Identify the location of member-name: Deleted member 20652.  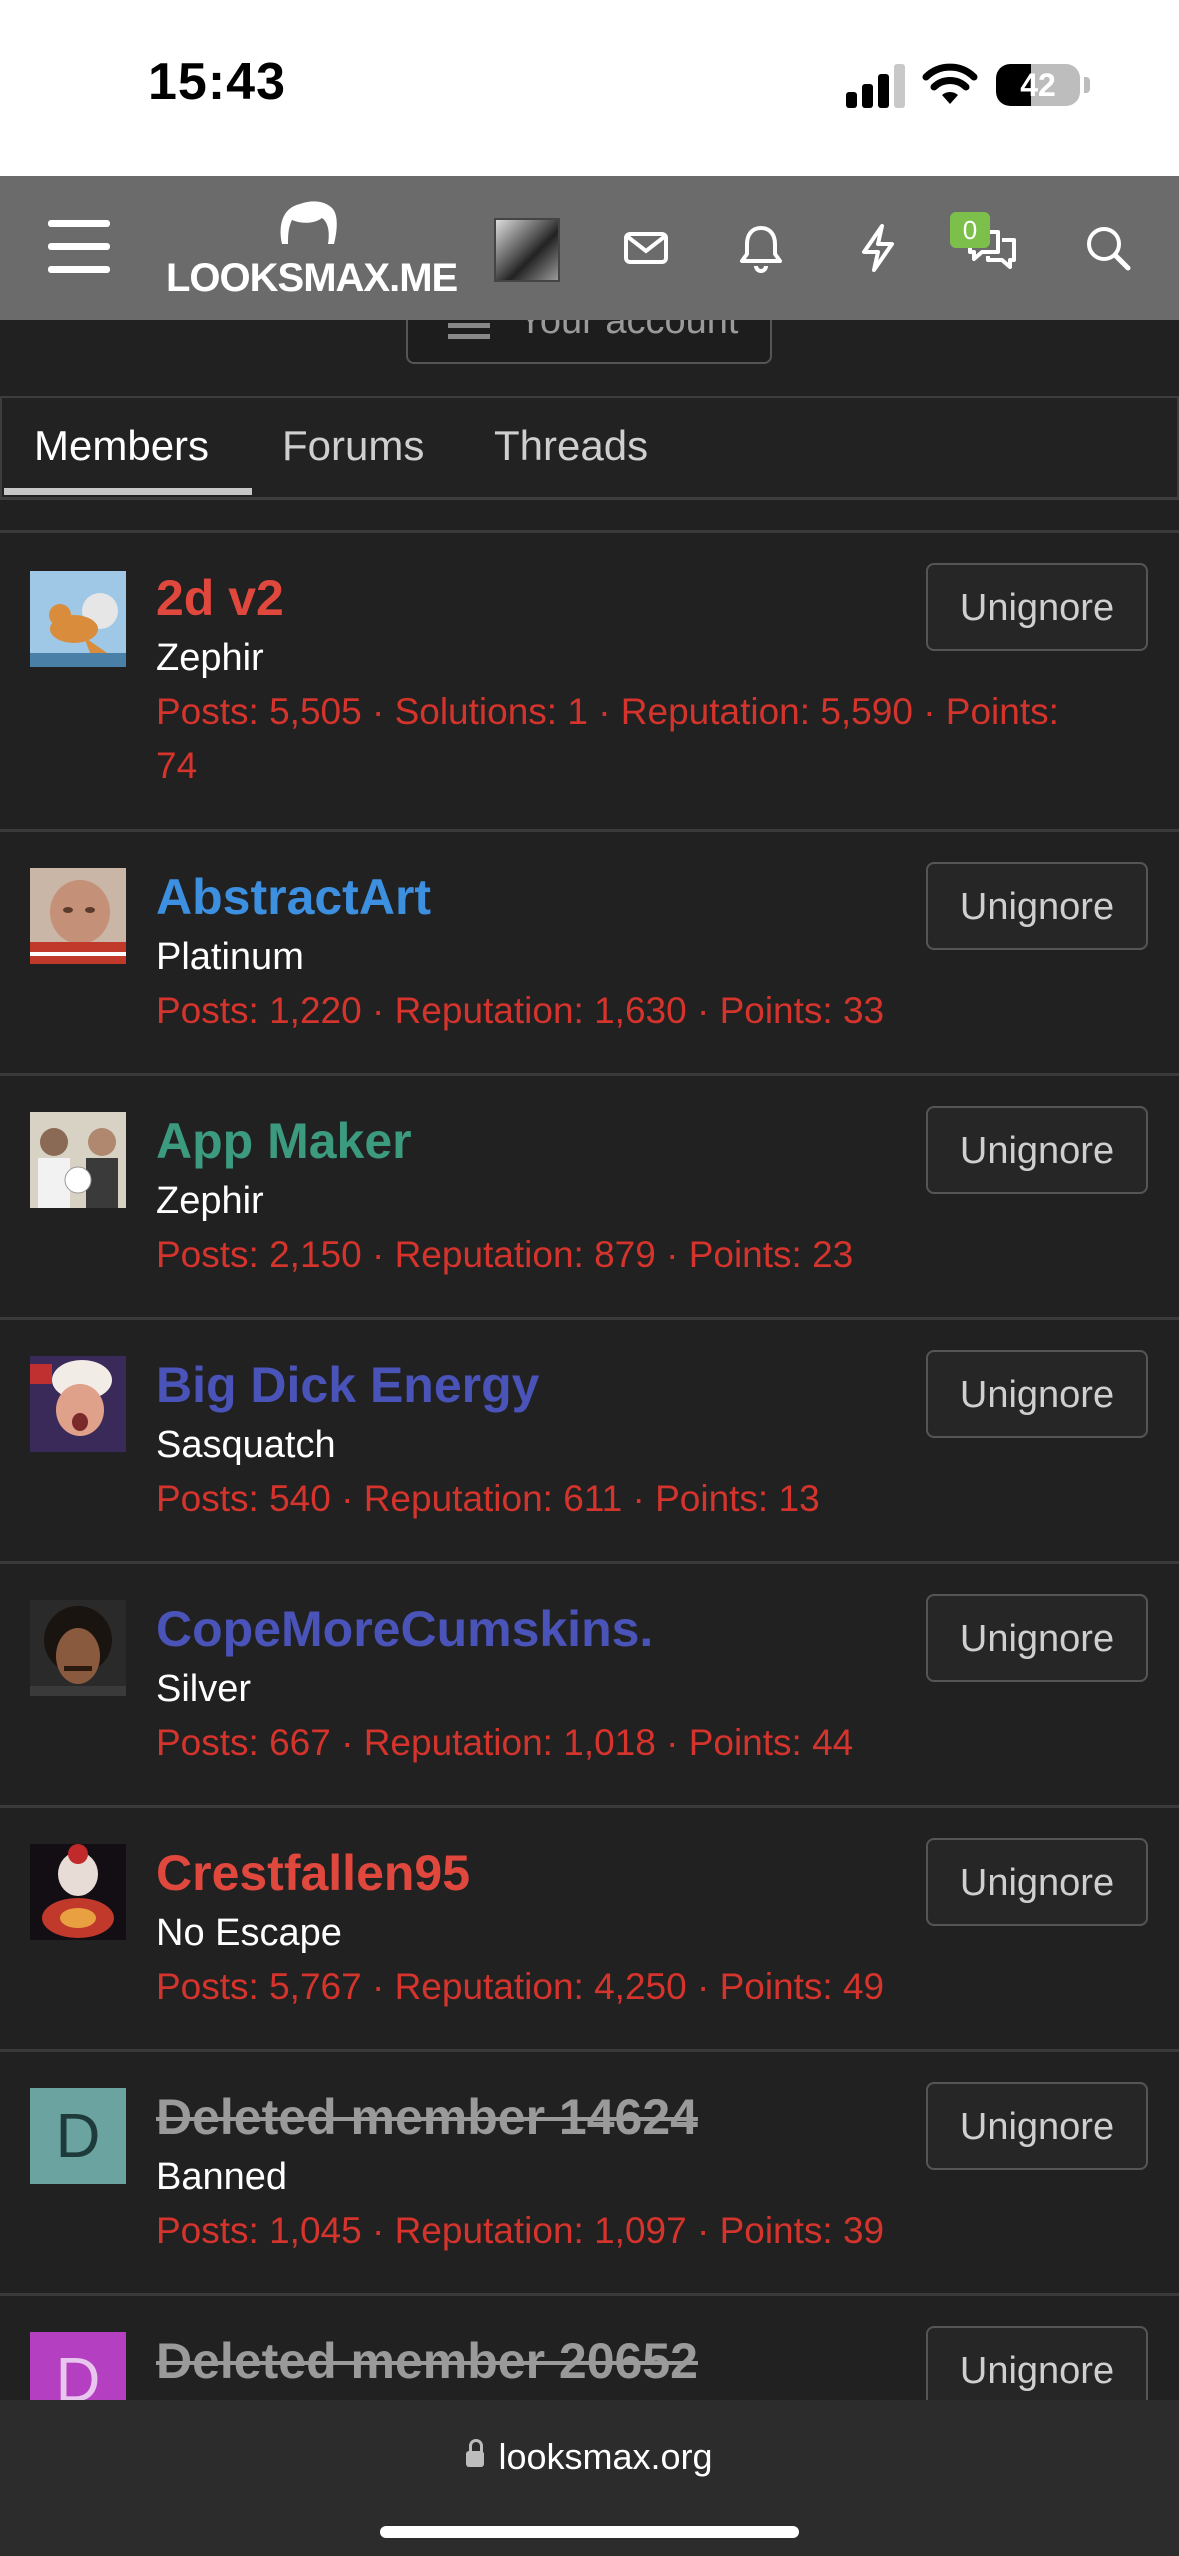
(427, 2361).